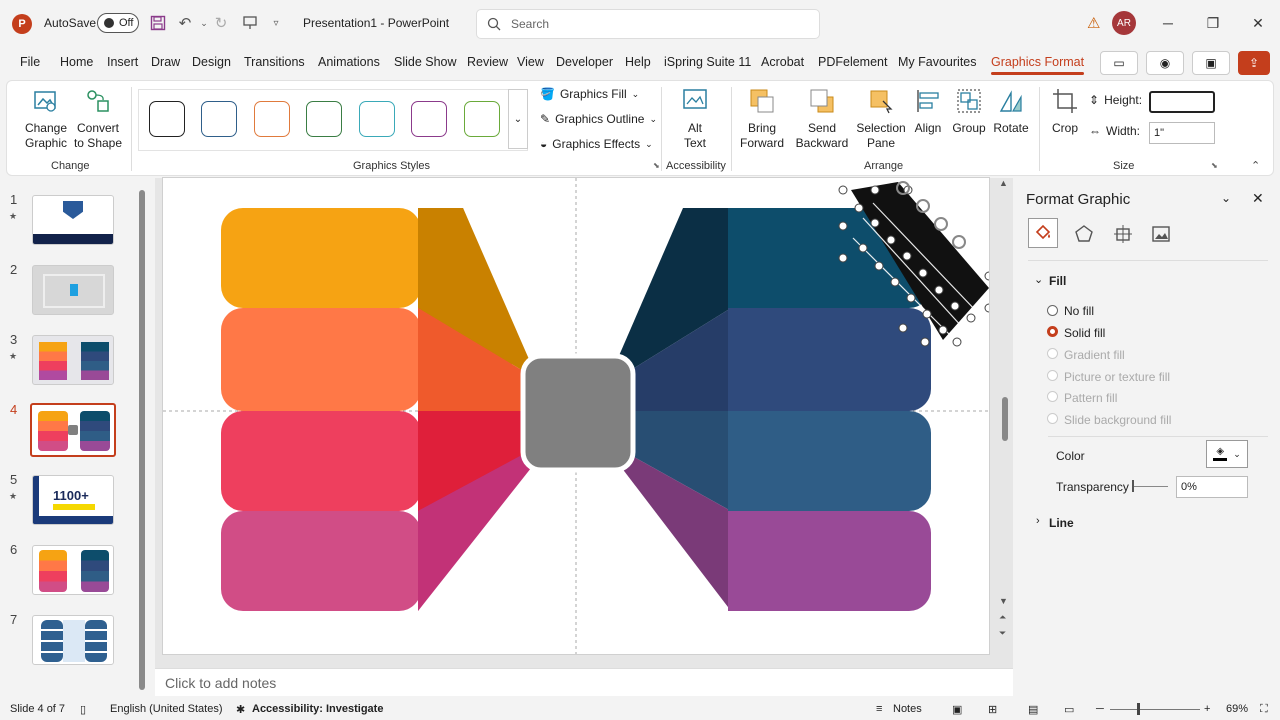  Describe the element at coordinates (578, 413) in the screenshot. I see `center-square` at that location.